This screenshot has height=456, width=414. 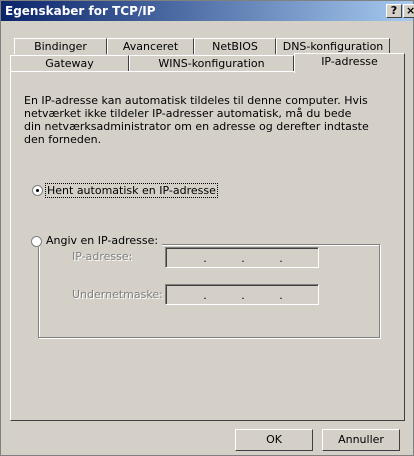 What do you see at coordinates (211, 63) in the screenshot?
I see `tab-wins-konfiguration: WINS-konfiguration` at bounding box center [211, 63].